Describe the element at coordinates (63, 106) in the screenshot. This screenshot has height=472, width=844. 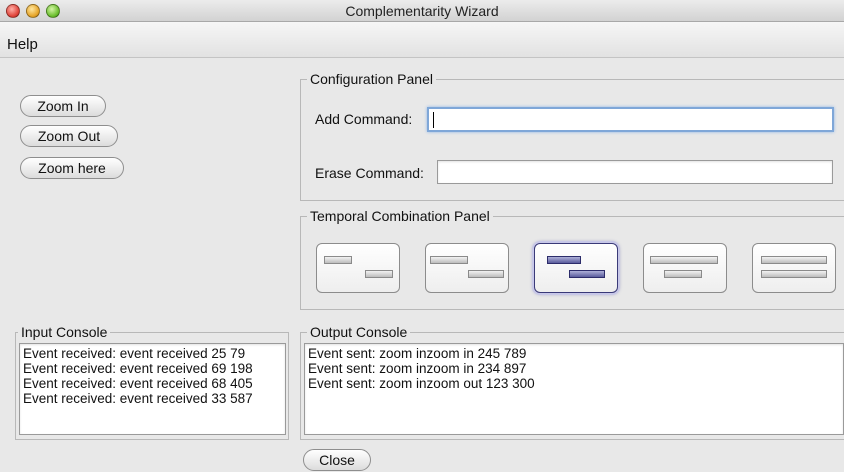
I see `zoom-in-button: Zoom In` at that location.